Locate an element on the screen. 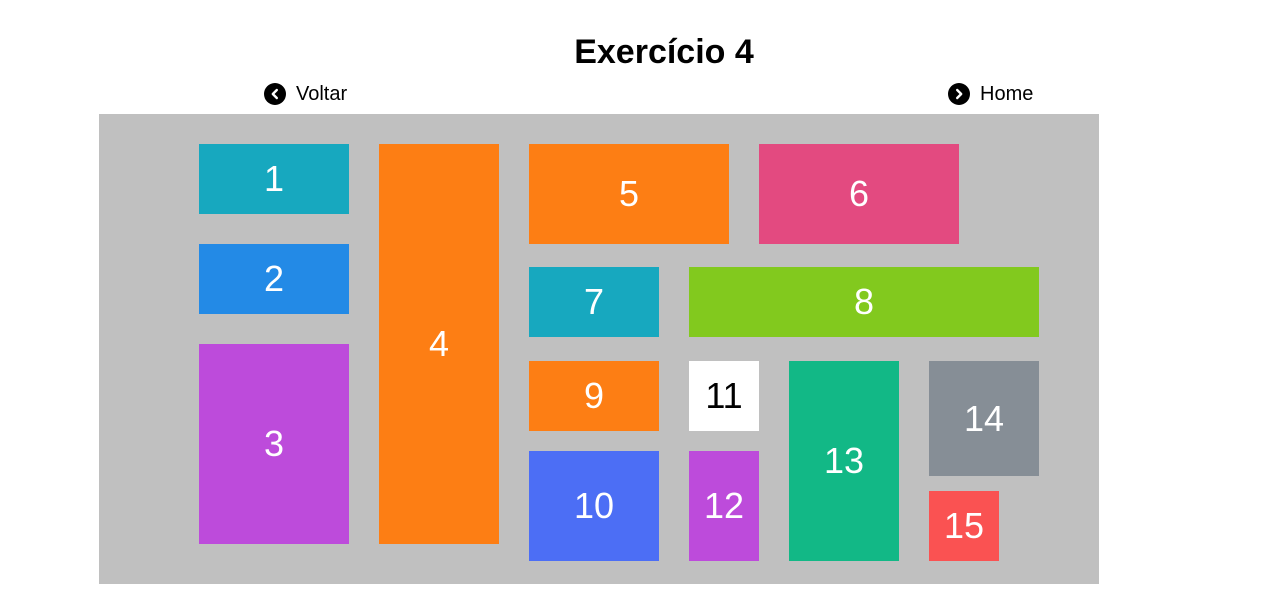 The height and width of the screenshot is (598, 1269). home-link: Home is located at coordinates (990, 94).